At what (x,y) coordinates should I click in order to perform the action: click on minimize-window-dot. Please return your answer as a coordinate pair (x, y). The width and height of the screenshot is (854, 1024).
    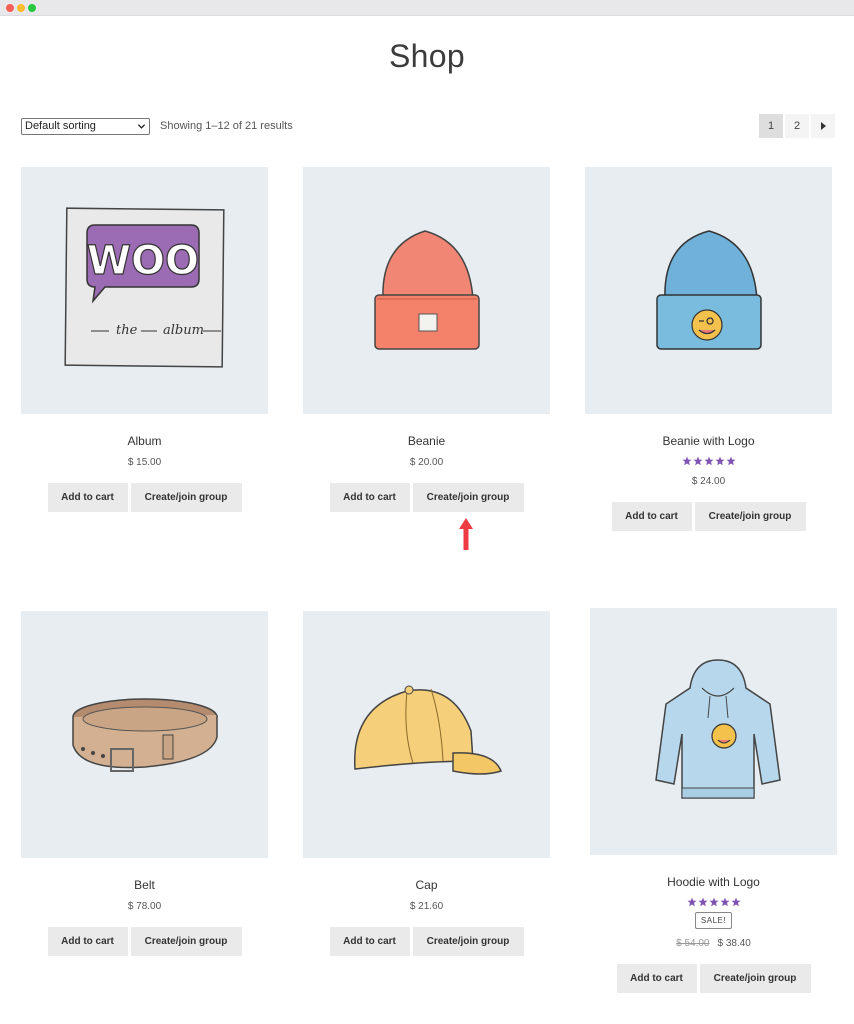
    Looking at the image, I should click on (21, 8).